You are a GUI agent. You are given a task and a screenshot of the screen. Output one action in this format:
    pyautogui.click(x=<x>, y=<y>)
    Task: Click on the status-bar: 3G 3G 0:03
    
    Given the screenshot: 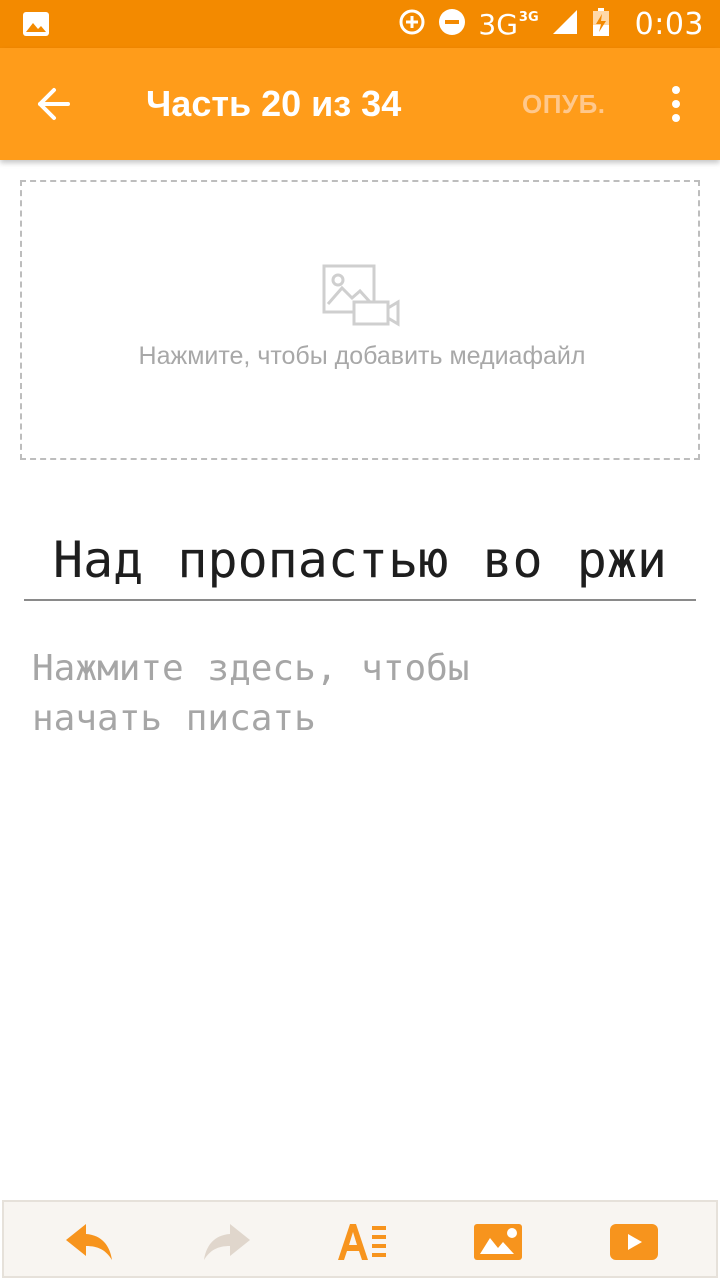 What is the action you would take?
    pyautogui.click(x=360, y=24)
    